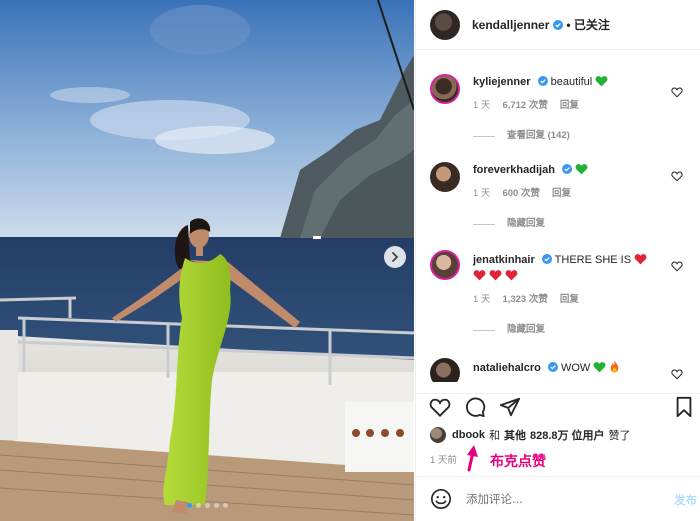  What do you see at coordinates (438, 435) in the screenshot?
I see `liker-avatar` at bounding box center [438, 435].